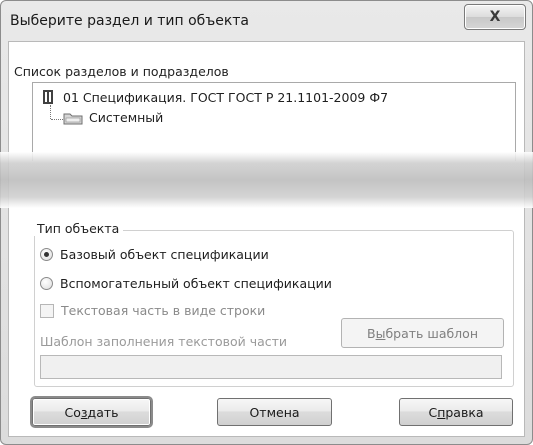 The width and height of the screenshot is (533, 445). What do you see at coordinates (380, 333) in the screenshot?
I see `button-accelerator: ы` at bounding box center [380, 333].